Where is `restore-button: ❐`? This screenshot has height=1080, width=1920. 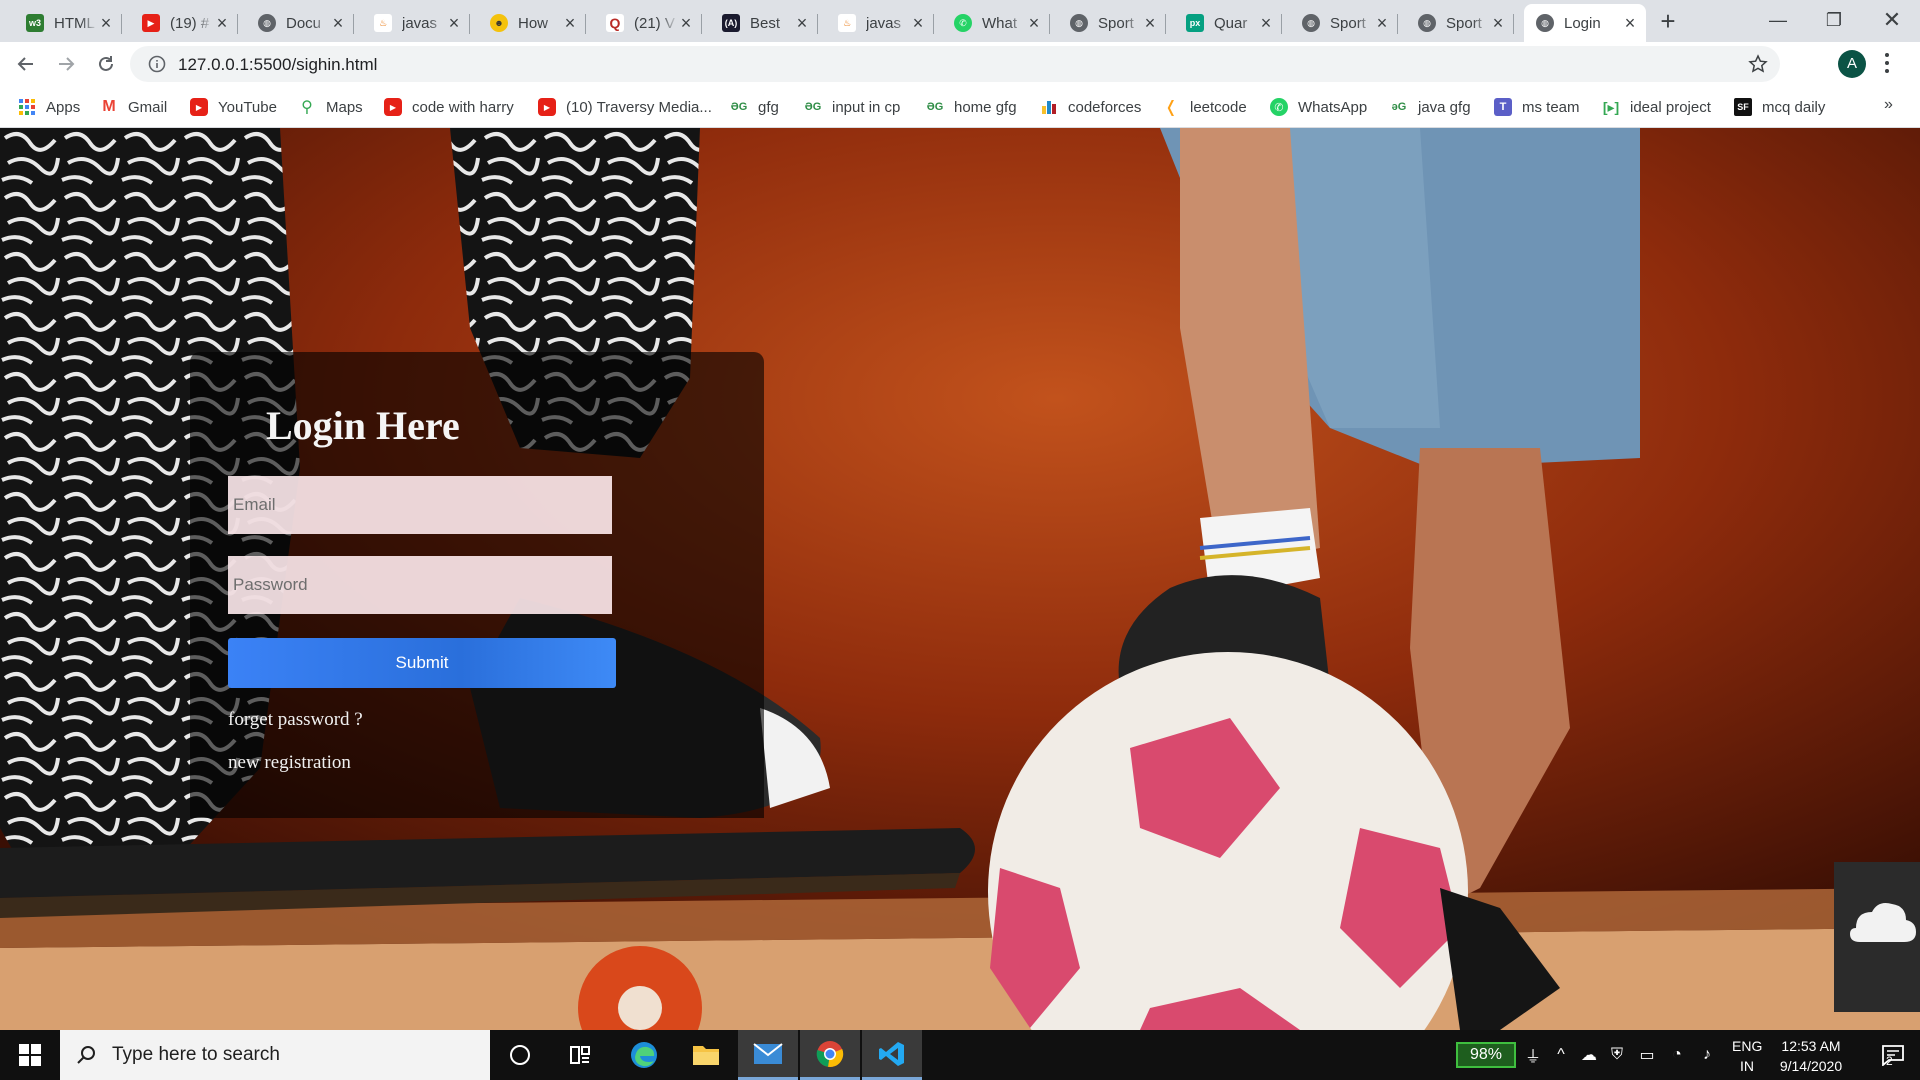 restore-button: ❐ is located at coordinates (1834, 20).